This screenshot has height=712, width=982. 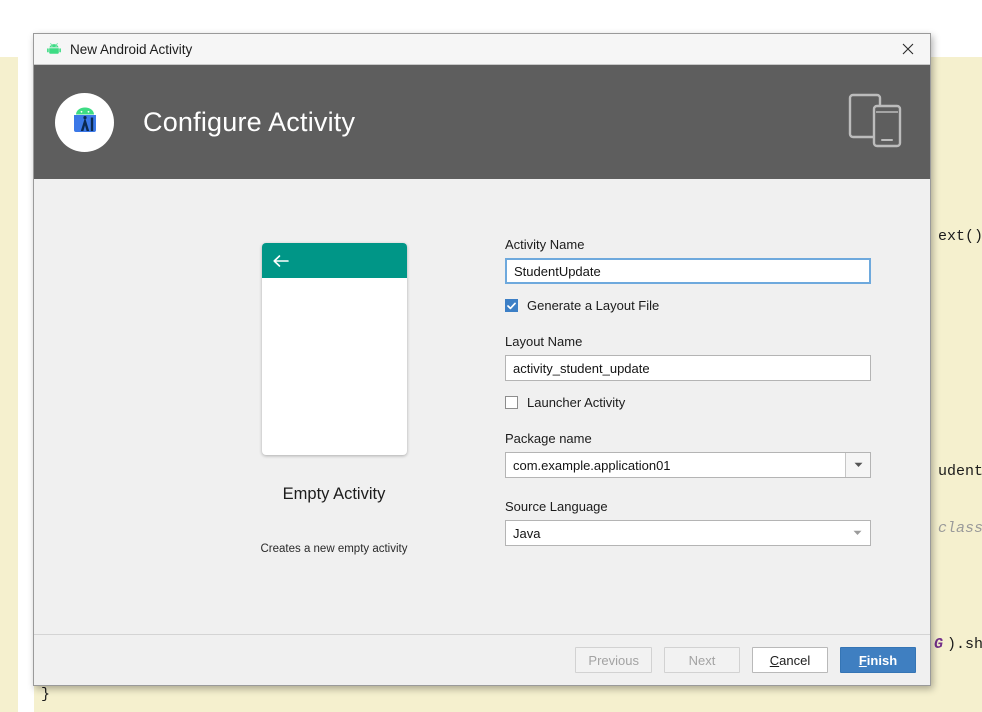 What do you see at coordinates (334, 349) in the screenshot?
I see `preview-card` at bounding box center [334, 349].